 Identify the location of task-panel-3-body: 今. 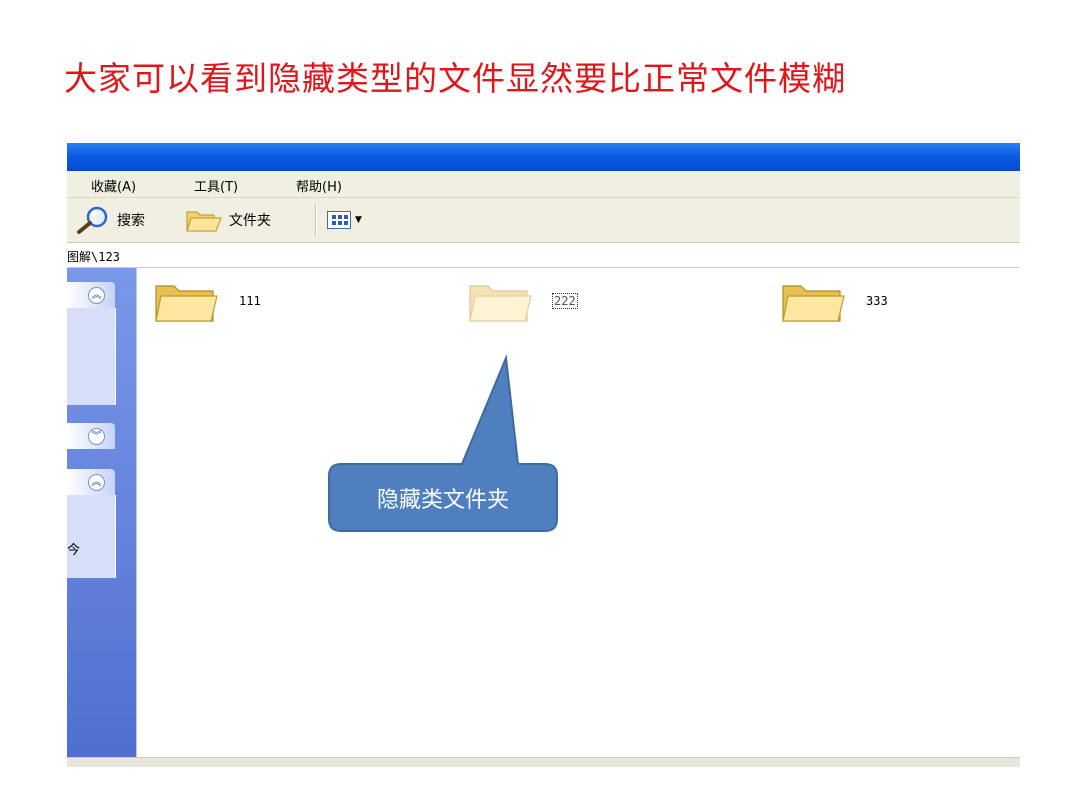
(91, 536).